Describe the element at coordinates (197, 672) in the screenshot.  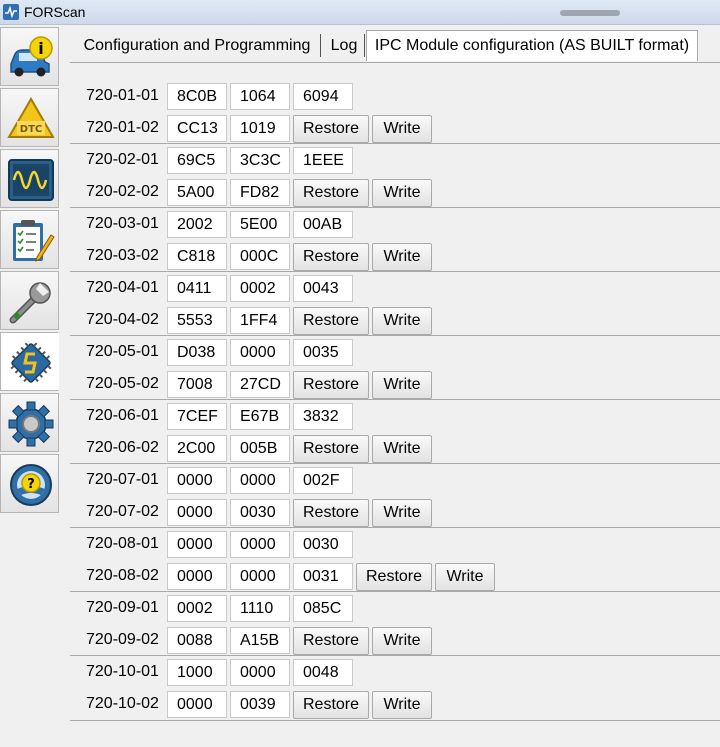
I see `hex-value-field: 1000` at that location.